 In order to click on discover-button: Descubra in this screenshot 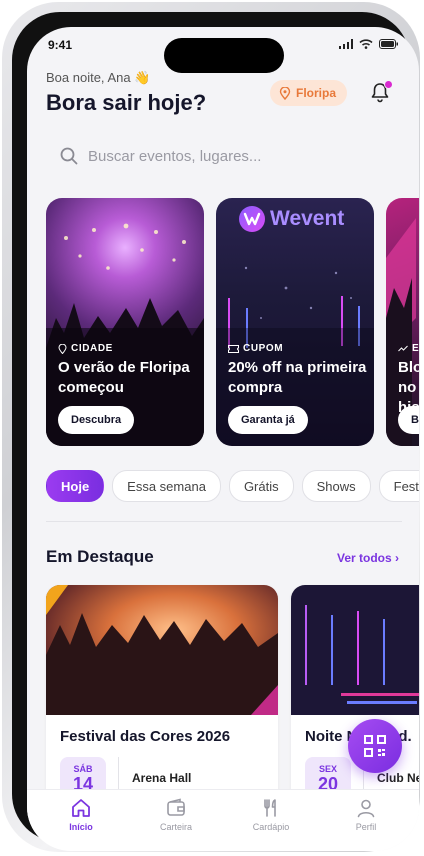, I will do `click(96, 420)`.